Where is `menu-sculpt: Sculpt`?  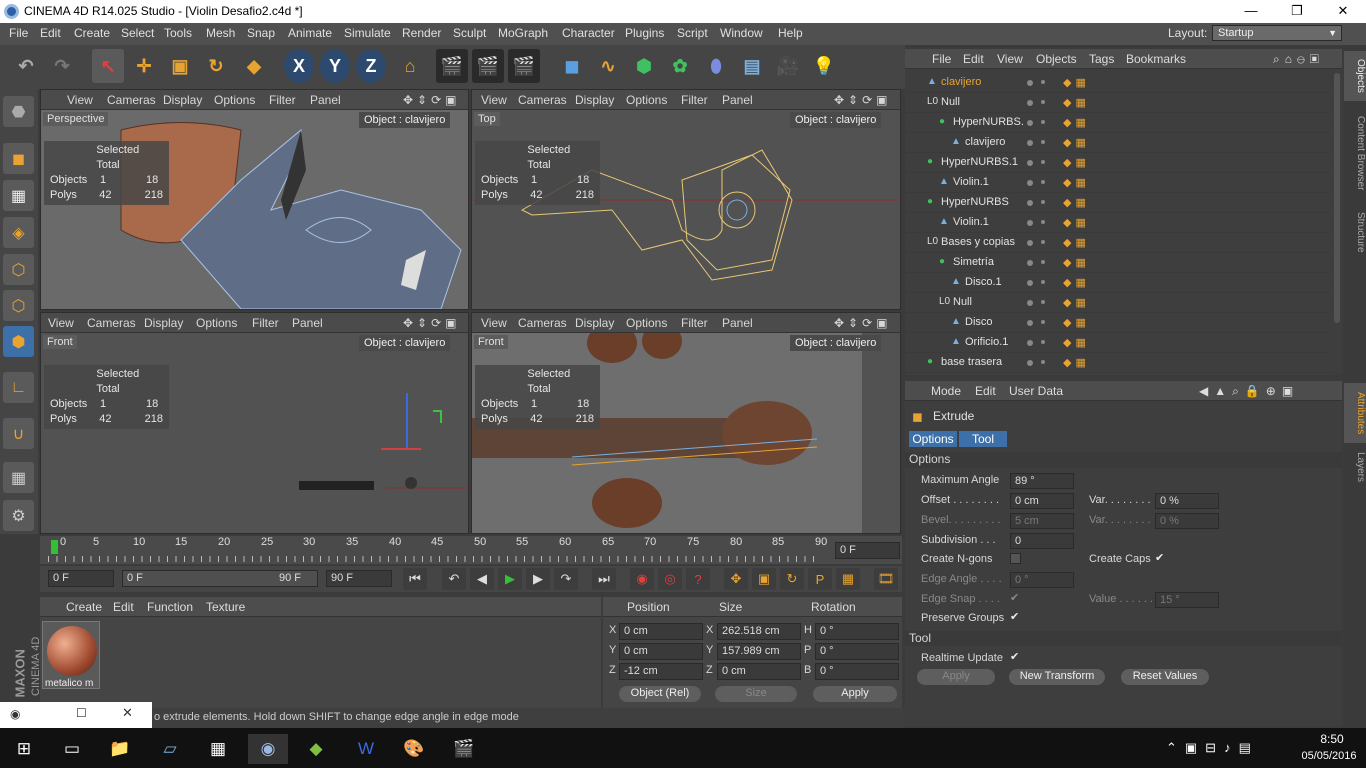
menu-sculpt: Sculpt is located at coordinates (469, 33).